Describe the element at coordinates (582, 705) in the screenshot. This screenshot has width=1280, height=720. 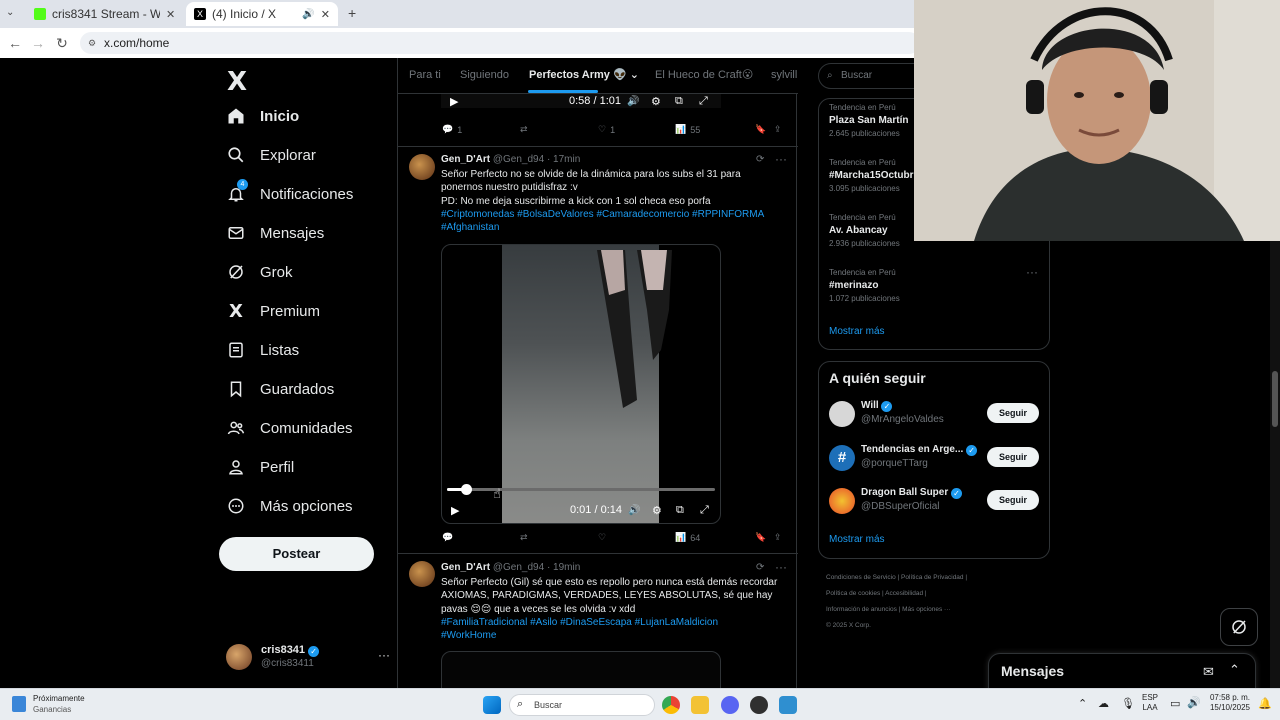
I see `taskbar-search: ⌕ Buscar` at that location.